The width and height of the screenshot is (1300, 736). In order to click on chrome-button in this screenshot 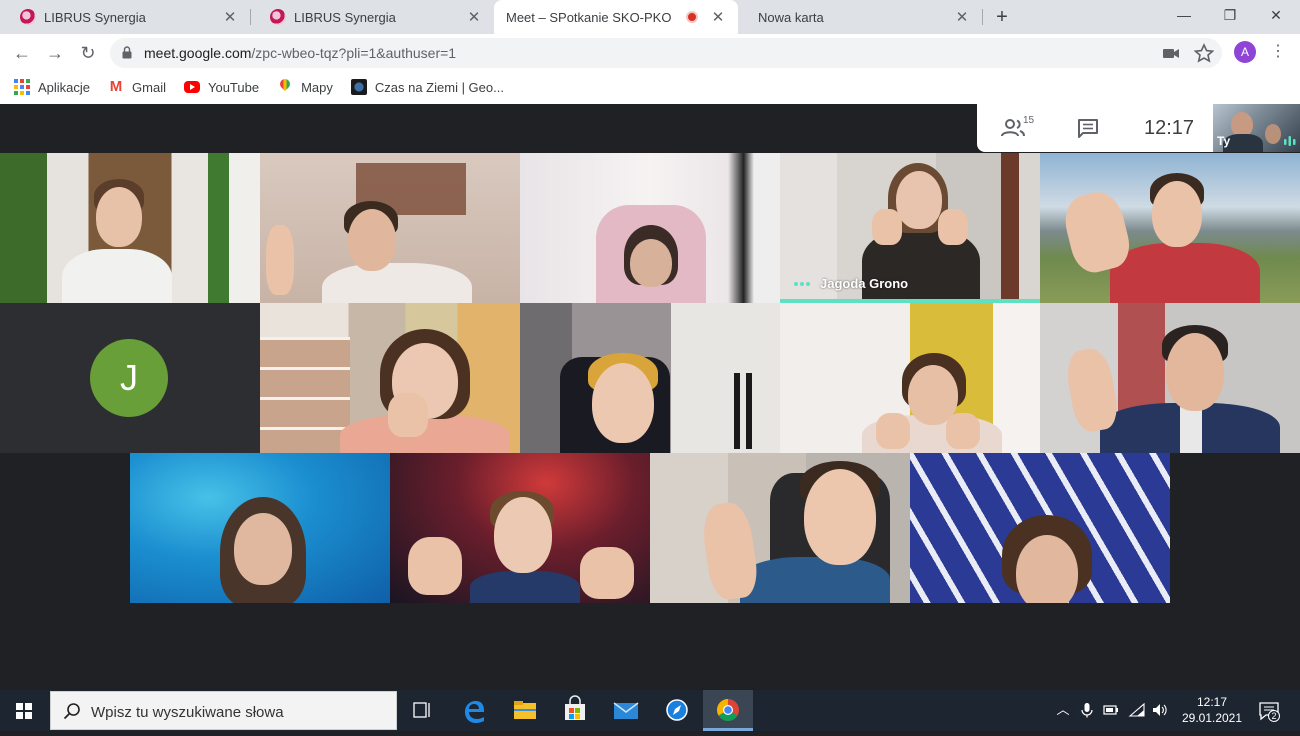, I will do `click(728, 710)`.